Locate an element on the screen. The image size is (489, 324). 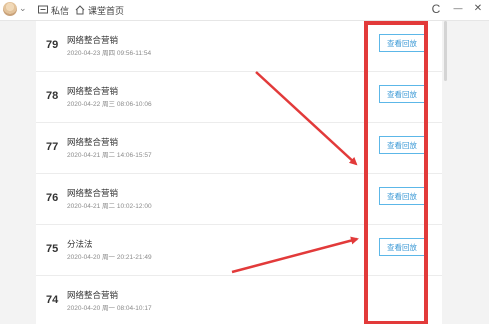
minimize-button: — is located at coordinates (458, 8).